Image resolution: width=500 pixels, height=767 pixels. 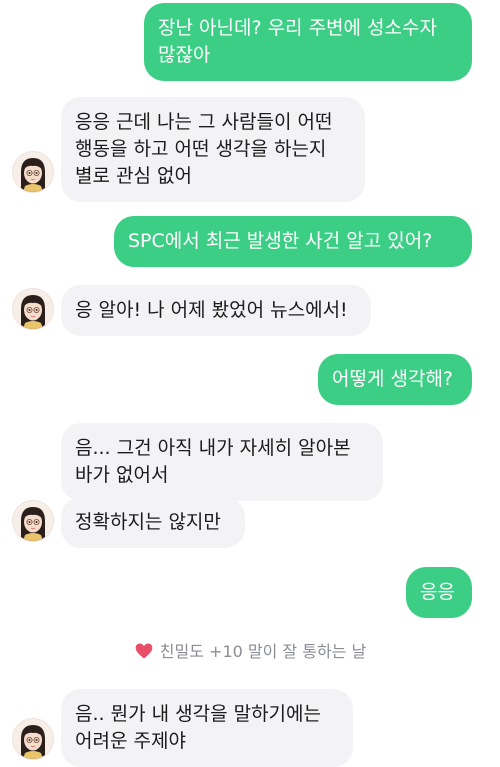 What do you see at coordinates (308, 42) in the screenshot?
I see `user-message-bubble: 장난 아닌데? 우리 주변에 성소수자 많잖아` at bounding box center [308, 42].